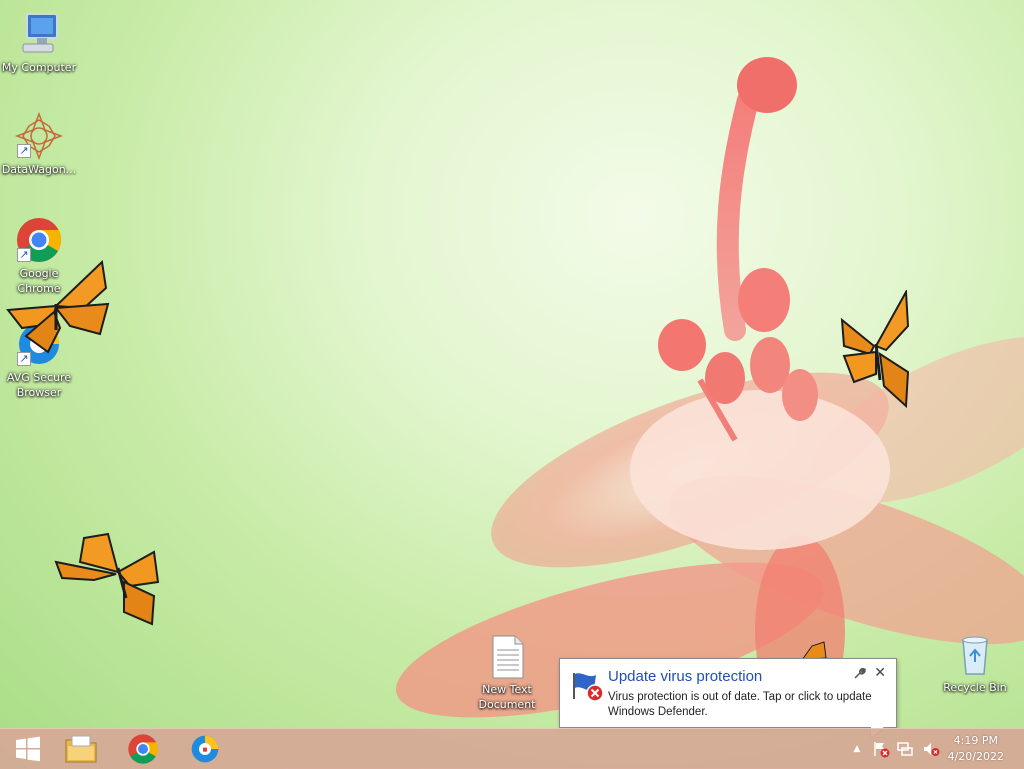 The image size is (1024, 769). I want to click on start-button, so click(28, 749).